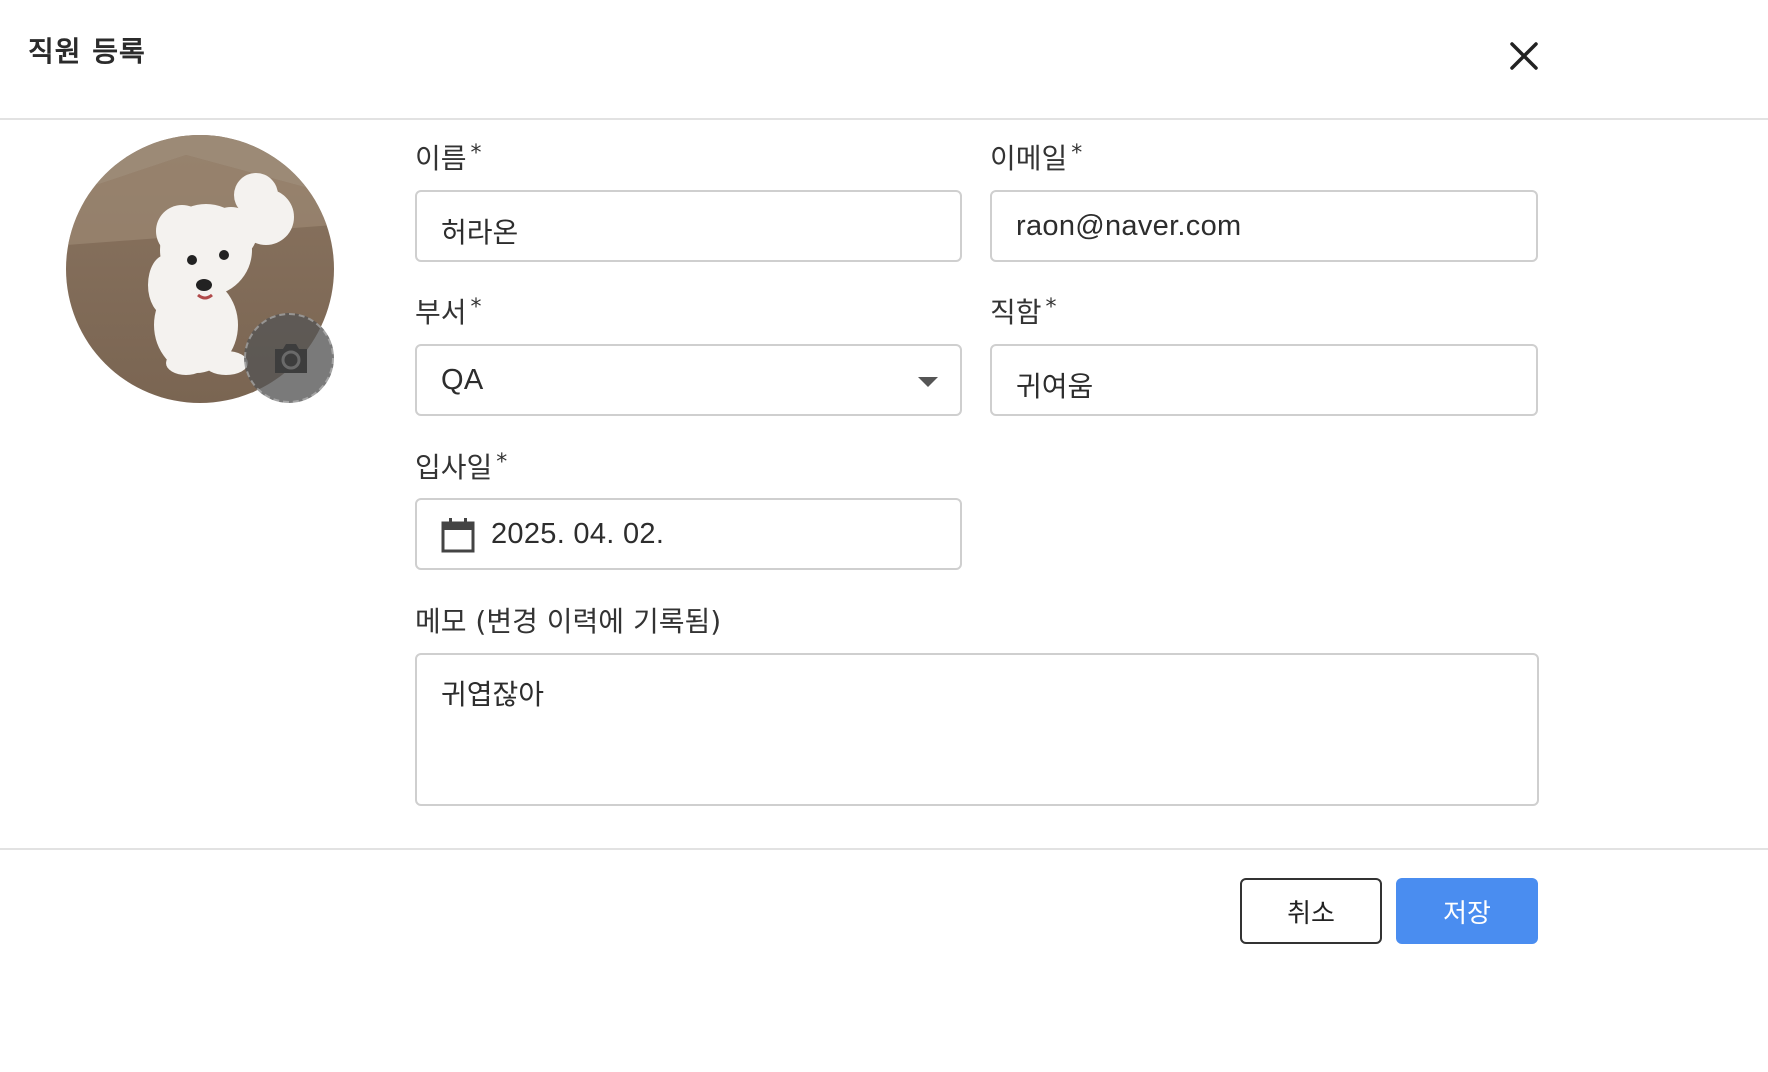 The height and width of the screenshot is (1072, 1768). I want to click on dialog-title: 직원 등록, so click(87, 51).